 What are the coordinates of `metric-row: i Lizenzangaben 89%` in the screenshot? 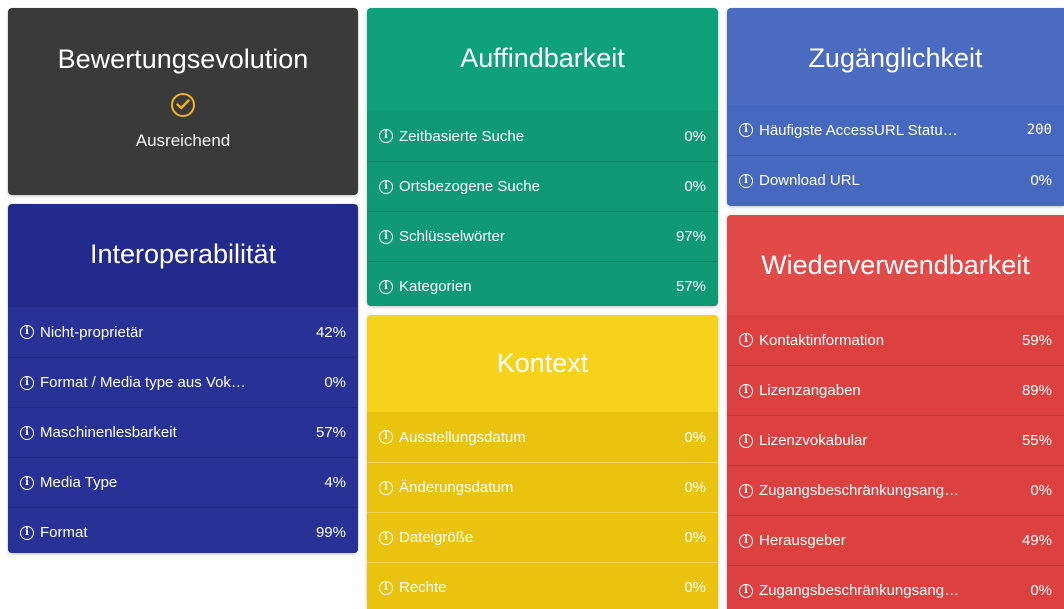 It's located at (895, 390).